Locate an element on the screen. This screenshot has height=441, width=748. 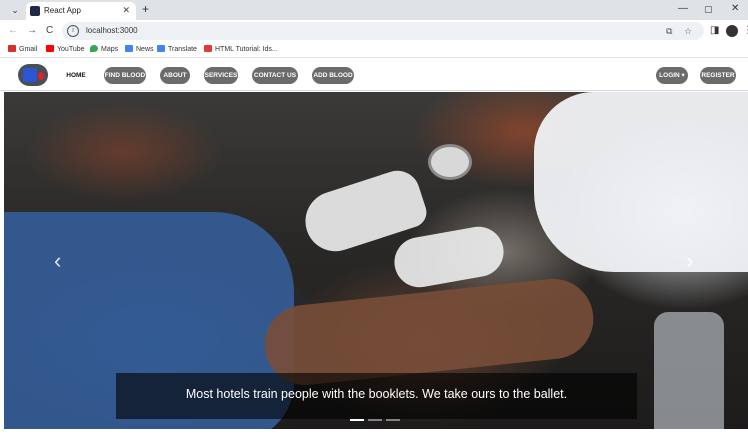
gmail-icon is located at coordinates (12, 48).